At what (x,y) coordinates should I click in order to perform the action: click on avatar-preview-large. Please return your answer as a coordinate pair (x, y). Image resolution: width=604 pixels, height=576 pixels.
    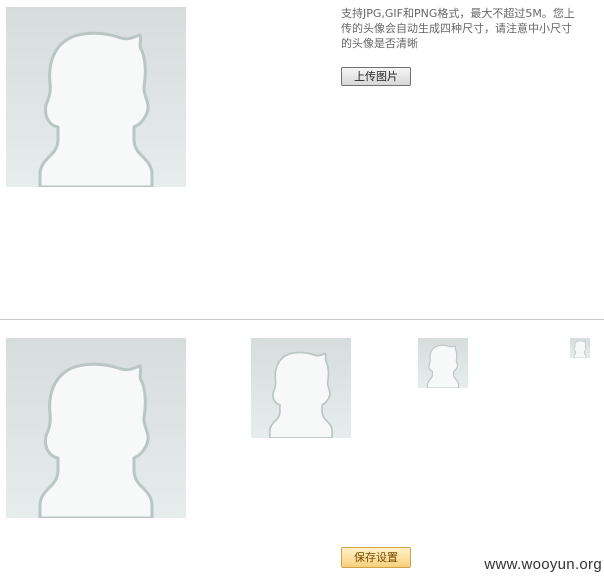
    Looking at the image, I should click on (96, 428).